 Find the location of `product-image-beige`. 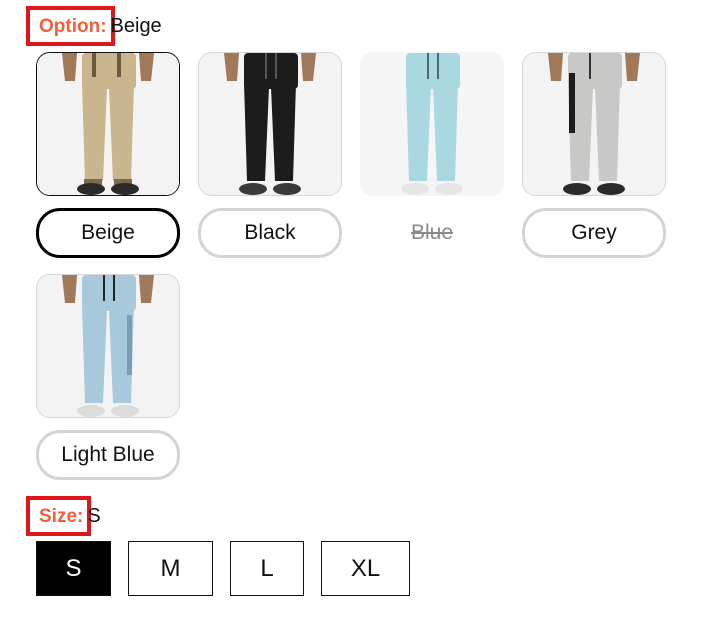

product-image-beige is located at coordinates (108, 124).